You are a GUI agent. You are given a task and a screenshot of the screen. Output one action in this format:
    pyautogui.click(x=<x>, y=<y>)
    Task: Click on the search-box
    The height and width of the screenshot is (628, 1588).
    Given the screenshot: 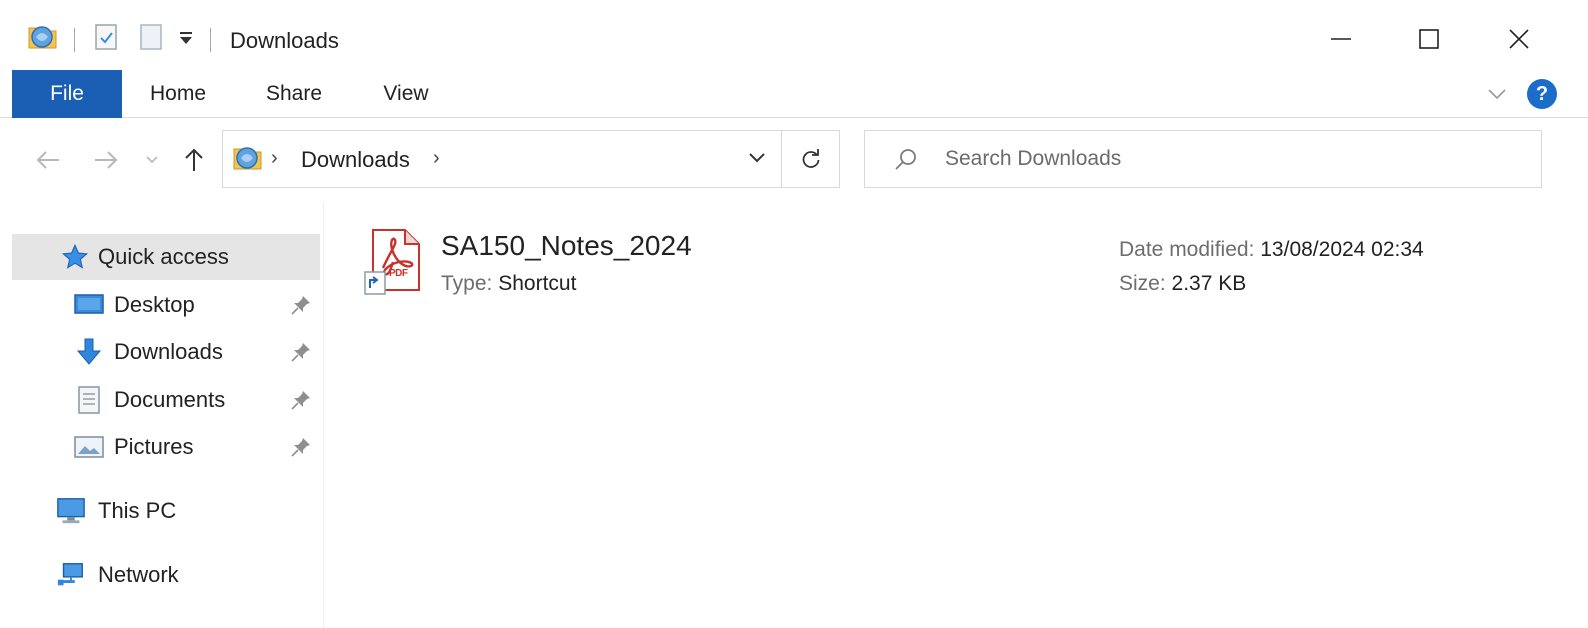 What is the action you would take?
    pyautogui.click(x=1203, y=159)
    